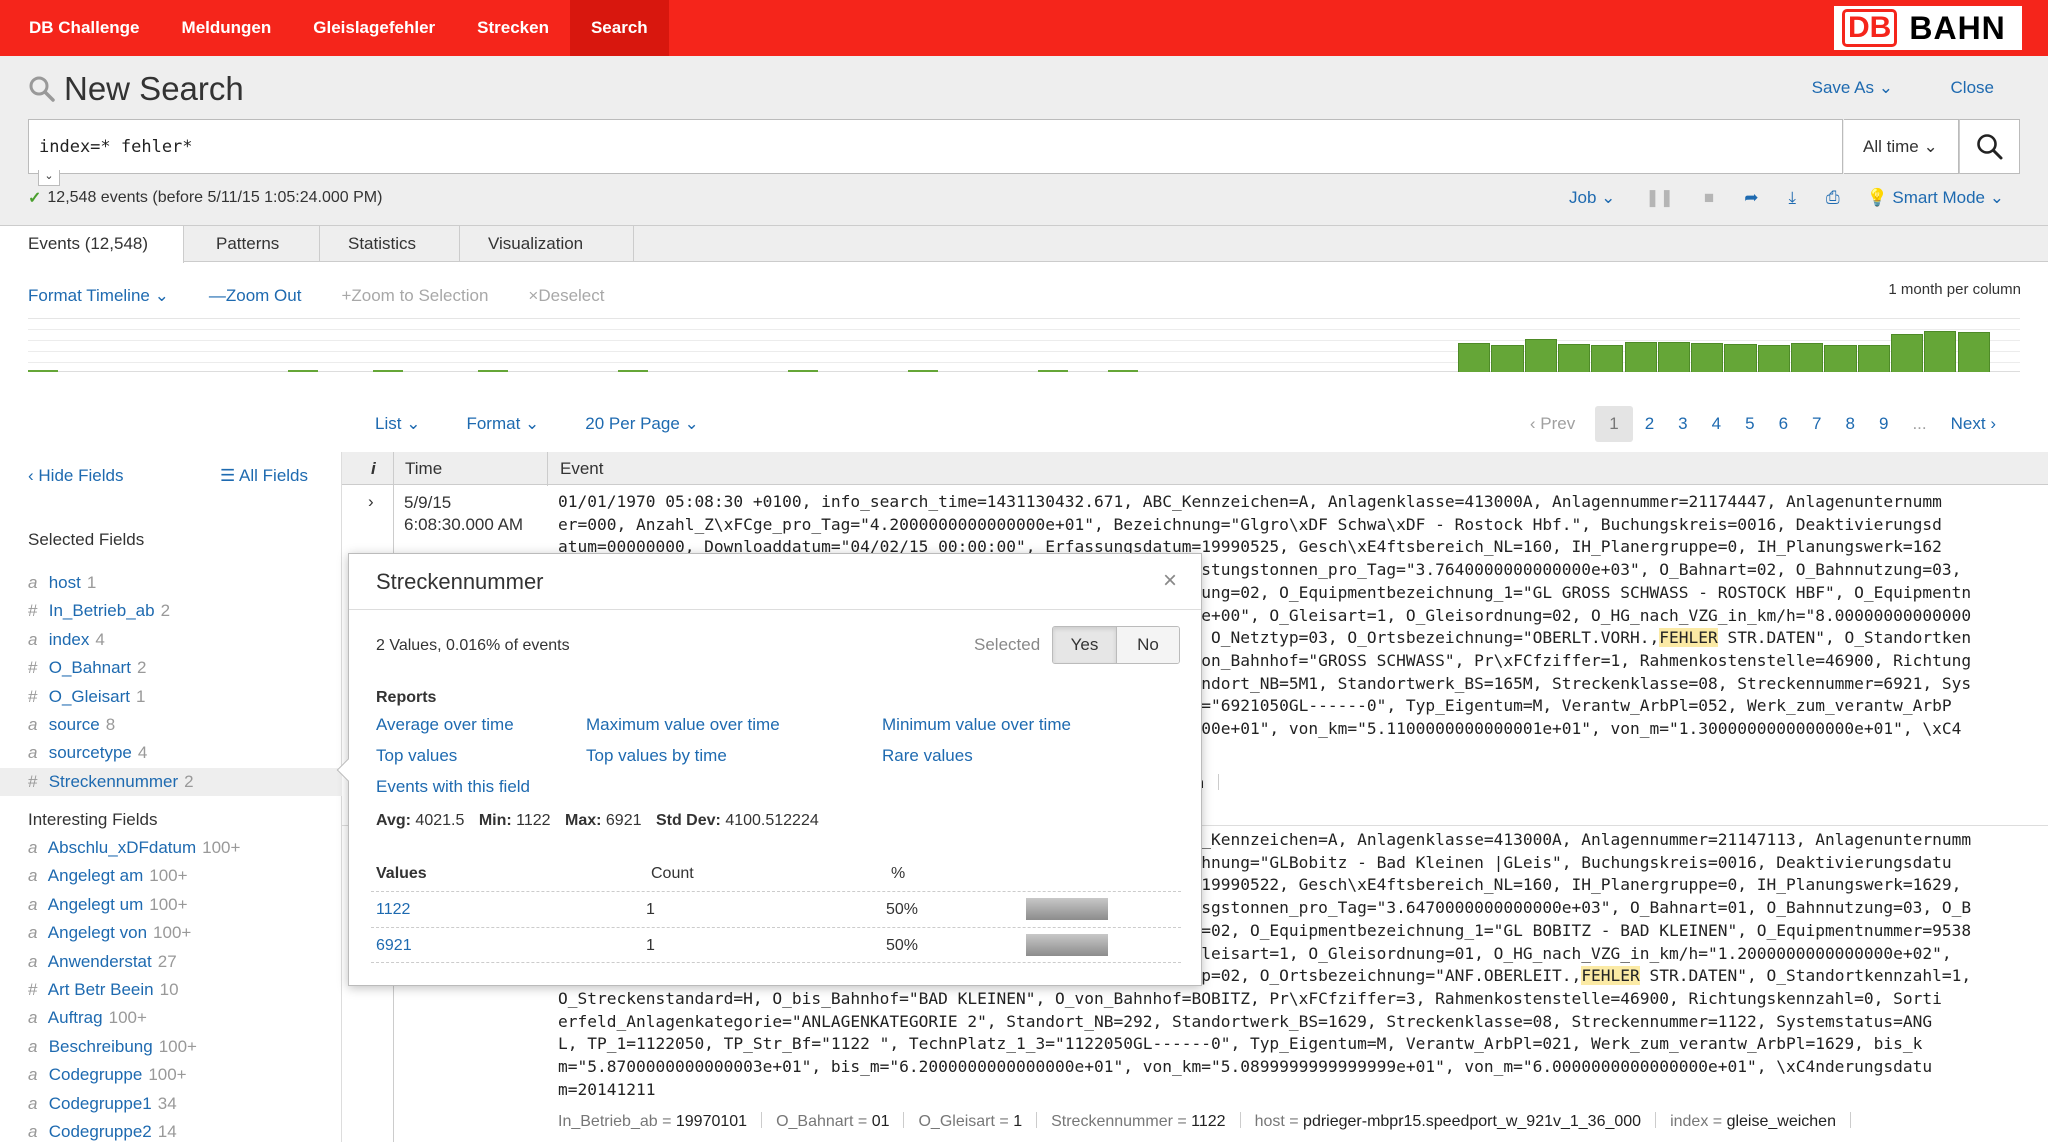 This screenshot has width=2048, height=1142. What do you see at coordinates (776, 909) in the screenshot?
I see `value-row: 1122 1 50%` at bounding box center [776, 909].